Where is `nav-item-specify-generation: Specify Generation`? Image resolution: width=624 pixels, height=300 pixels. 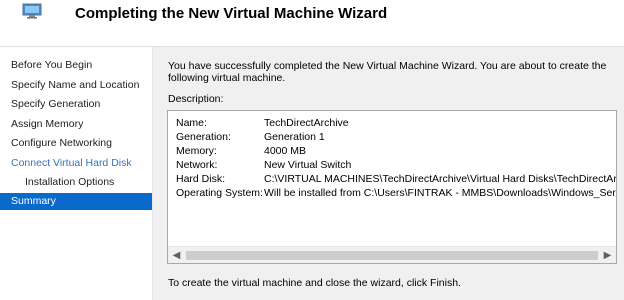 nav-item-specify-generation: Specify Generation is located at coordinates (76, 104).